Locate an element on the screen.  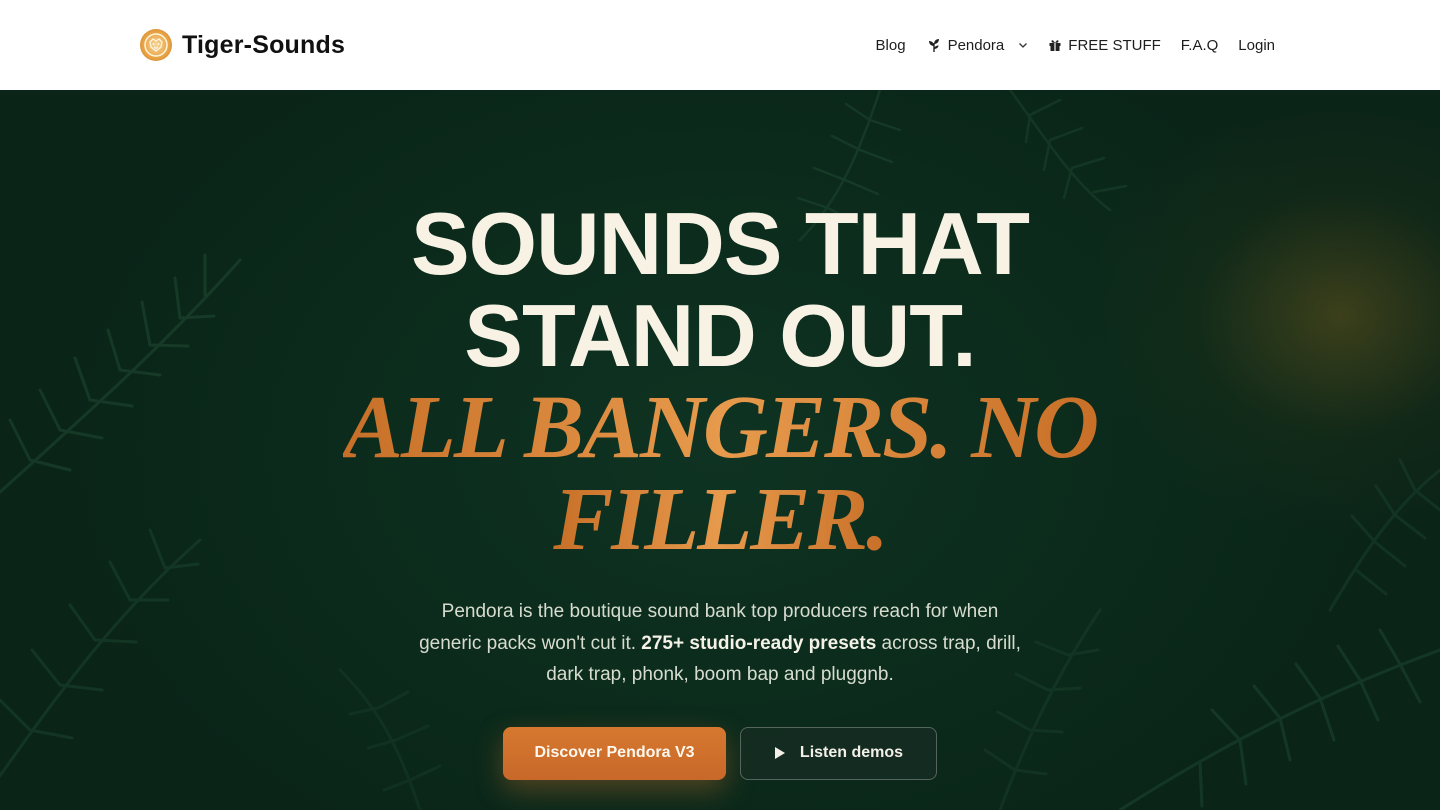
nav-login-label: Login is located at coordinates (1256, 45).